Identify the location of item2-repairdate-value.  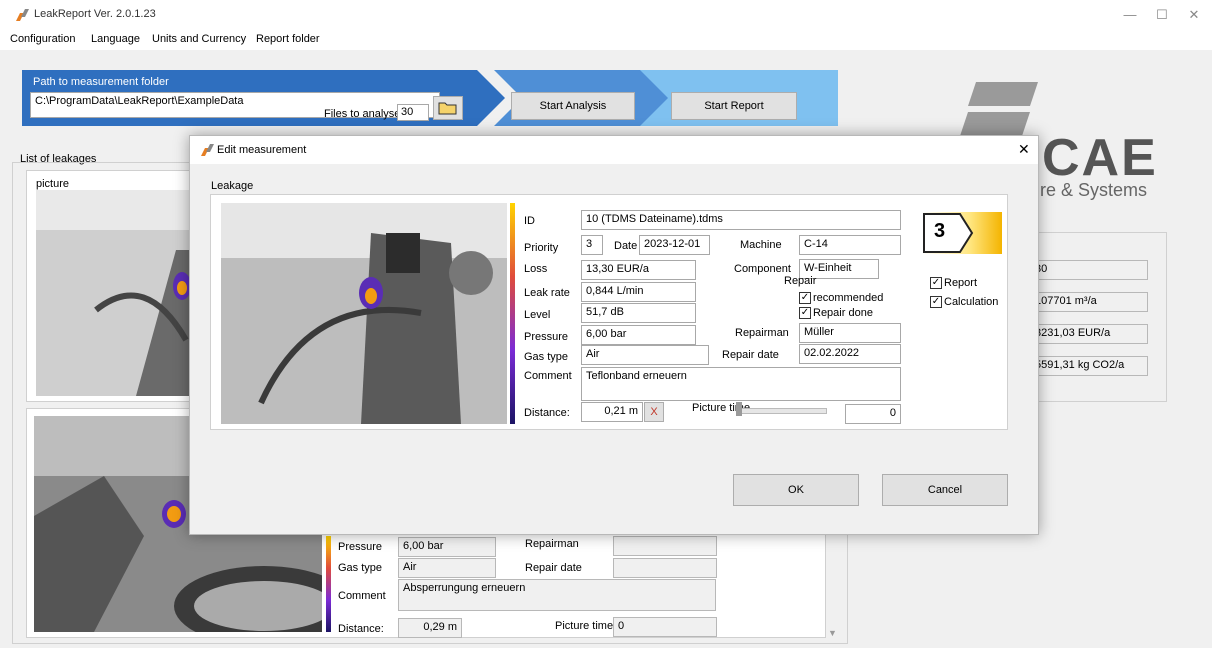
(665, 568).